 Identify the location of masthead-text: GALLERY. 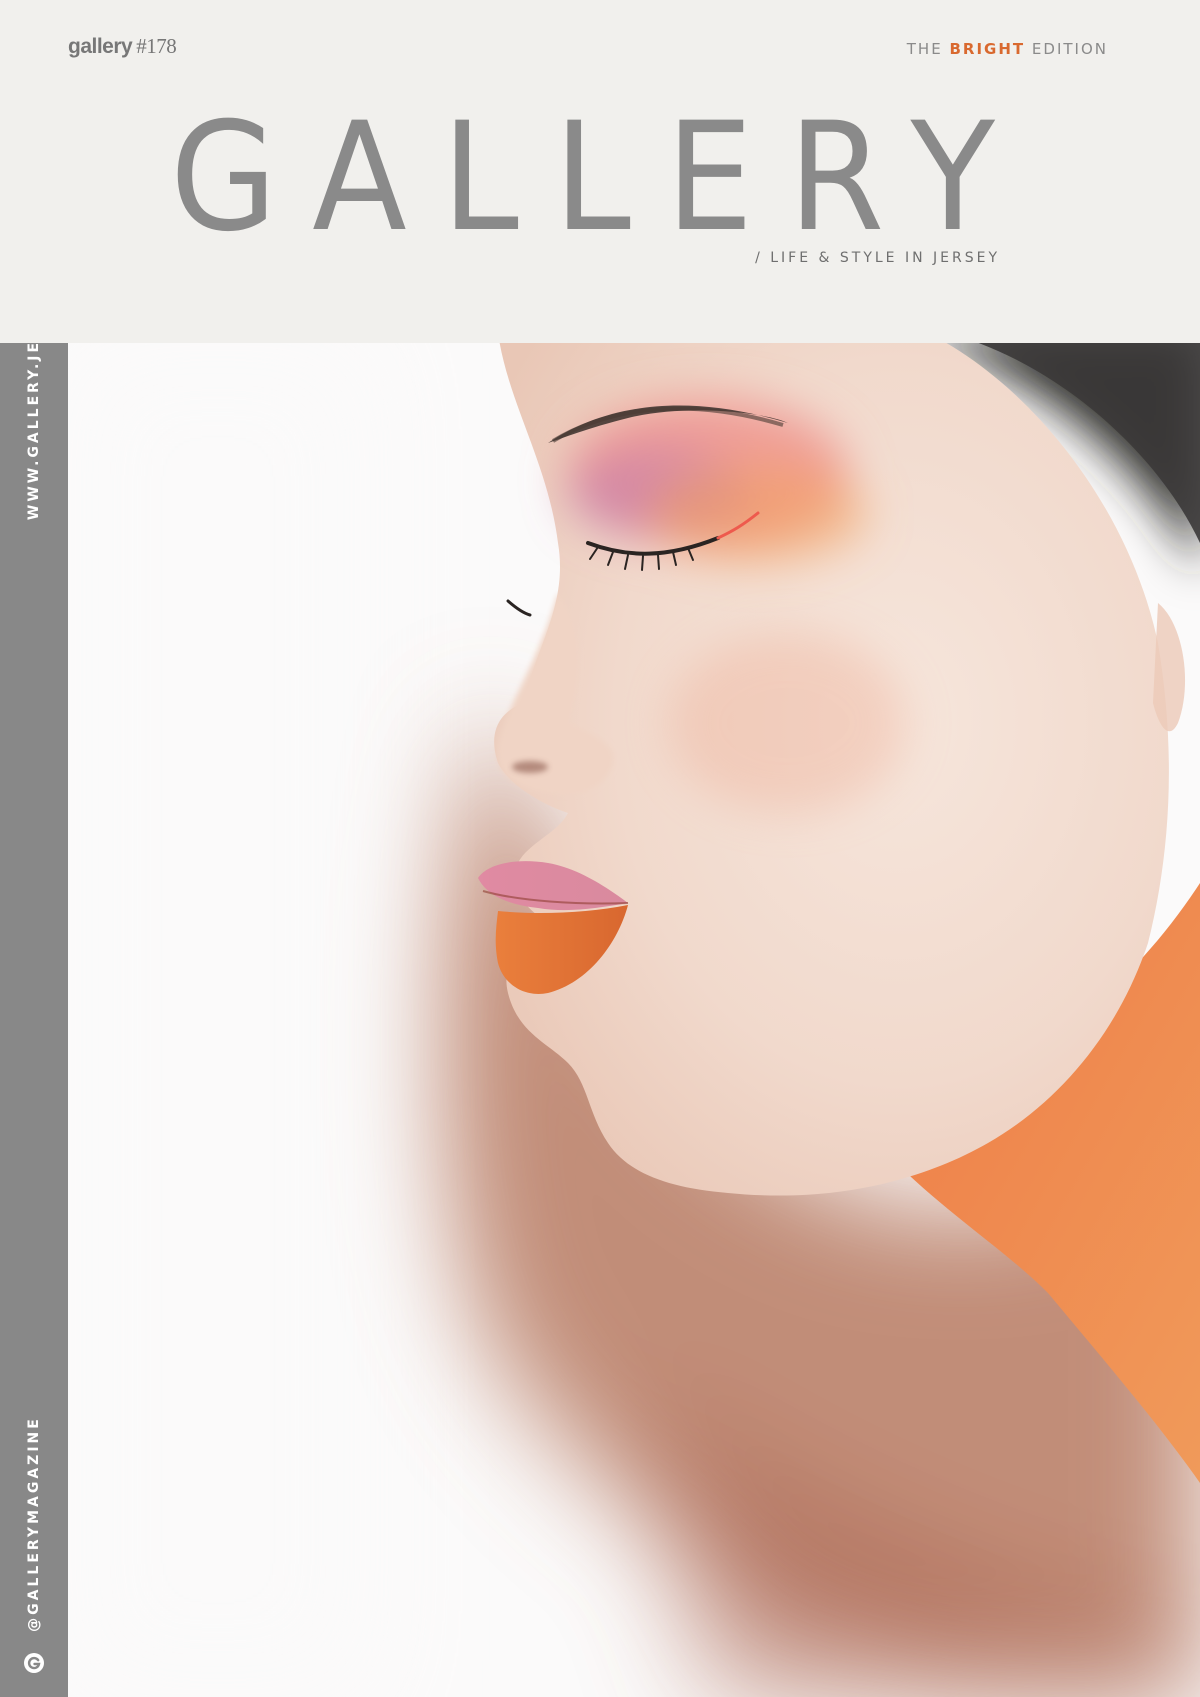
(600, 167).